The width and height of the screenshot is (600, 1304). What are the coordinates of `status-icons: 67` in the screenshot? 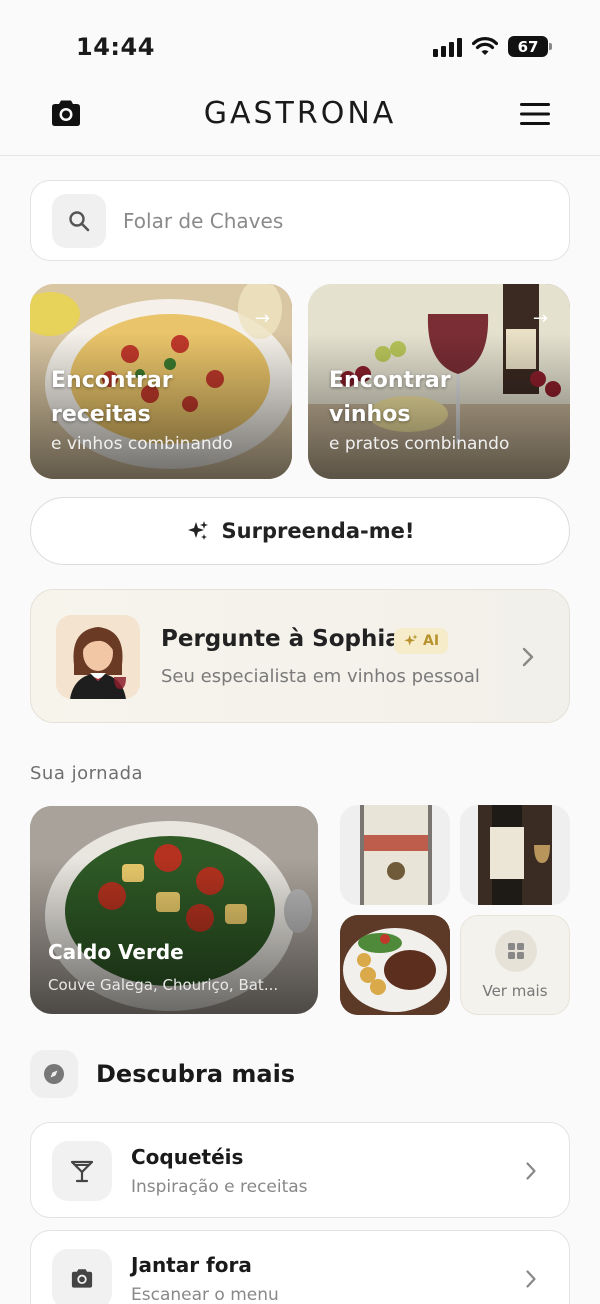 It's located at (492, 46).